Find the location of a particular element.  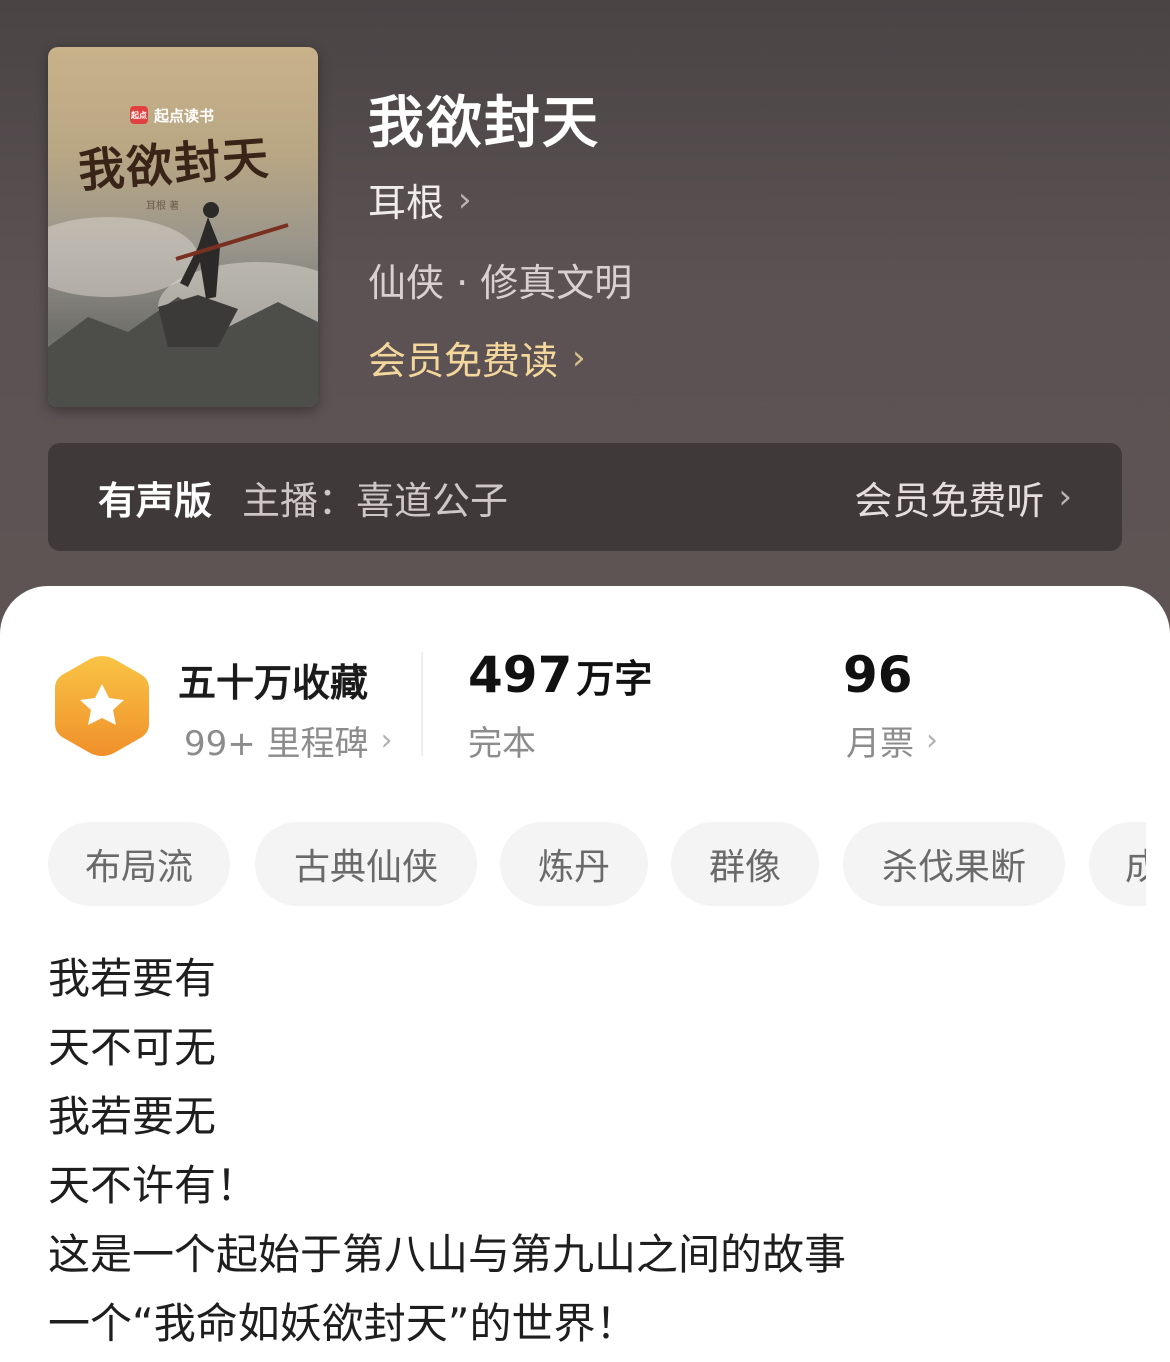

book-category: 仙侠 · 修真文明 is located at coordinates (500, 283).